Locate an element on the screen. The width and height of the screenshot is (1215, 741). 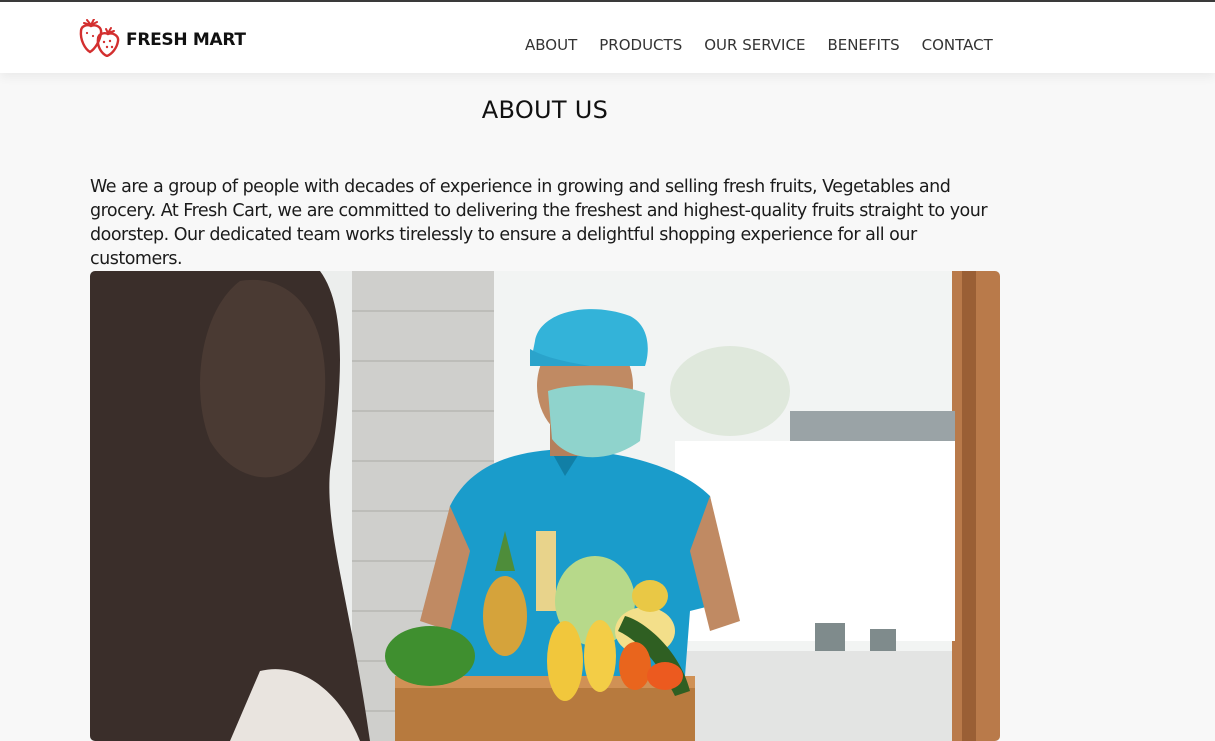
nav-our-service: OUR SERVICE is located at coordinates (754, 45).